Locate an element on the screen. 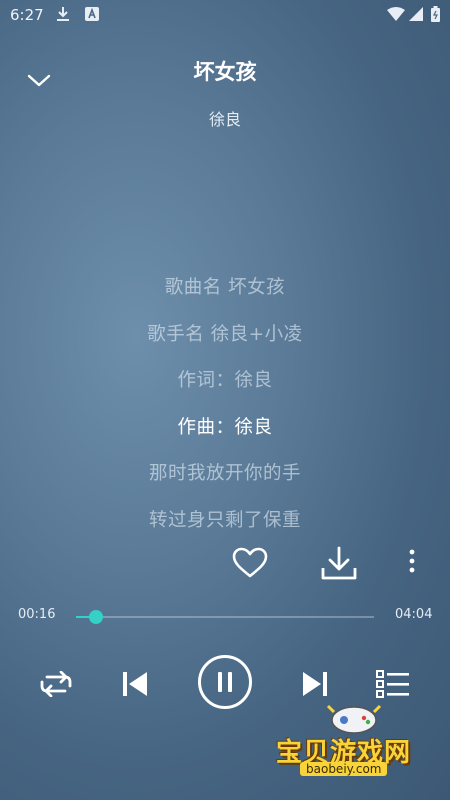  progress-track is located at coordinates (225, 617).